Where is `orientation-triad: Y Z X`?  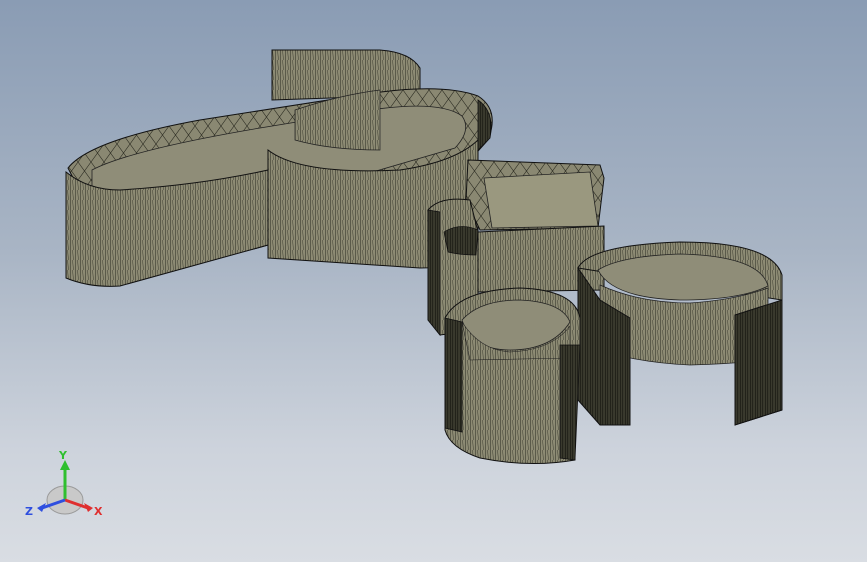 orientation-triad: Y Z X is located at coordinates (65, 488).